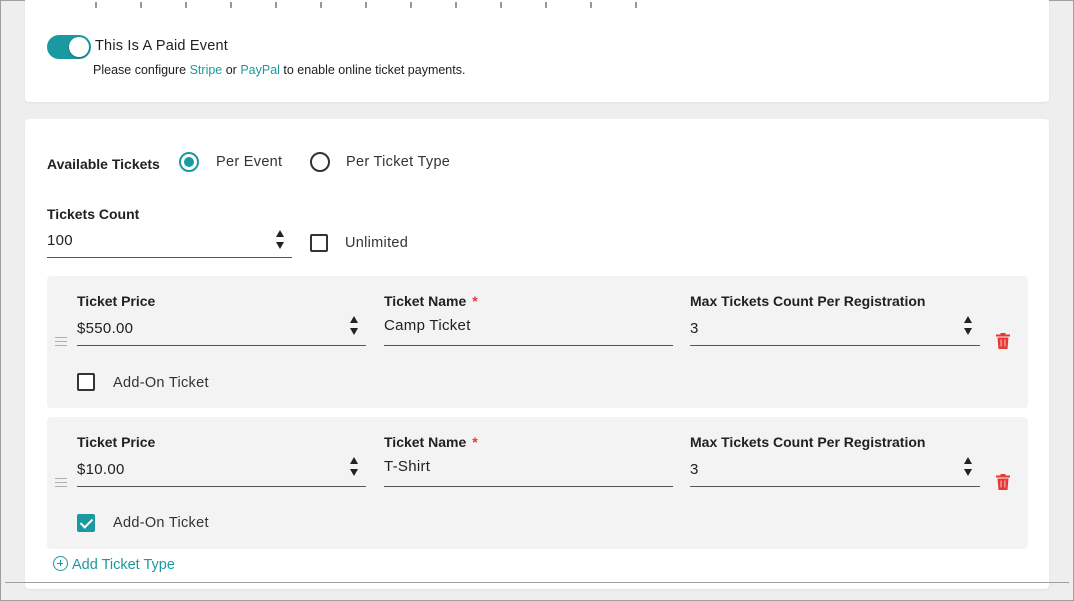 This screenshot has height=601, width=1074. What do you see at coordinates (79, 47) in the screenshot?
I see `toggle-knob` at bounding box center [79, 47].